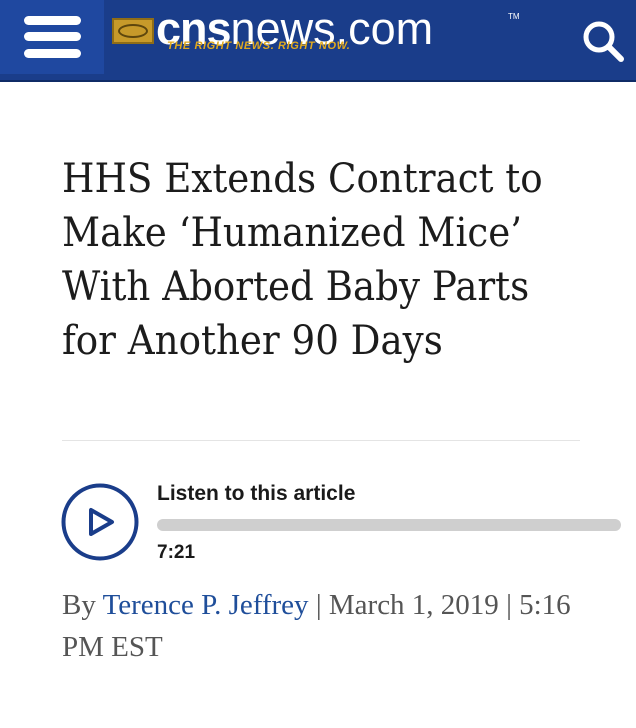  What do you see at coordinates (256, 493) in the screenshot?
I see `audio-label: Listen to this article` at bounding box center [256, 493].